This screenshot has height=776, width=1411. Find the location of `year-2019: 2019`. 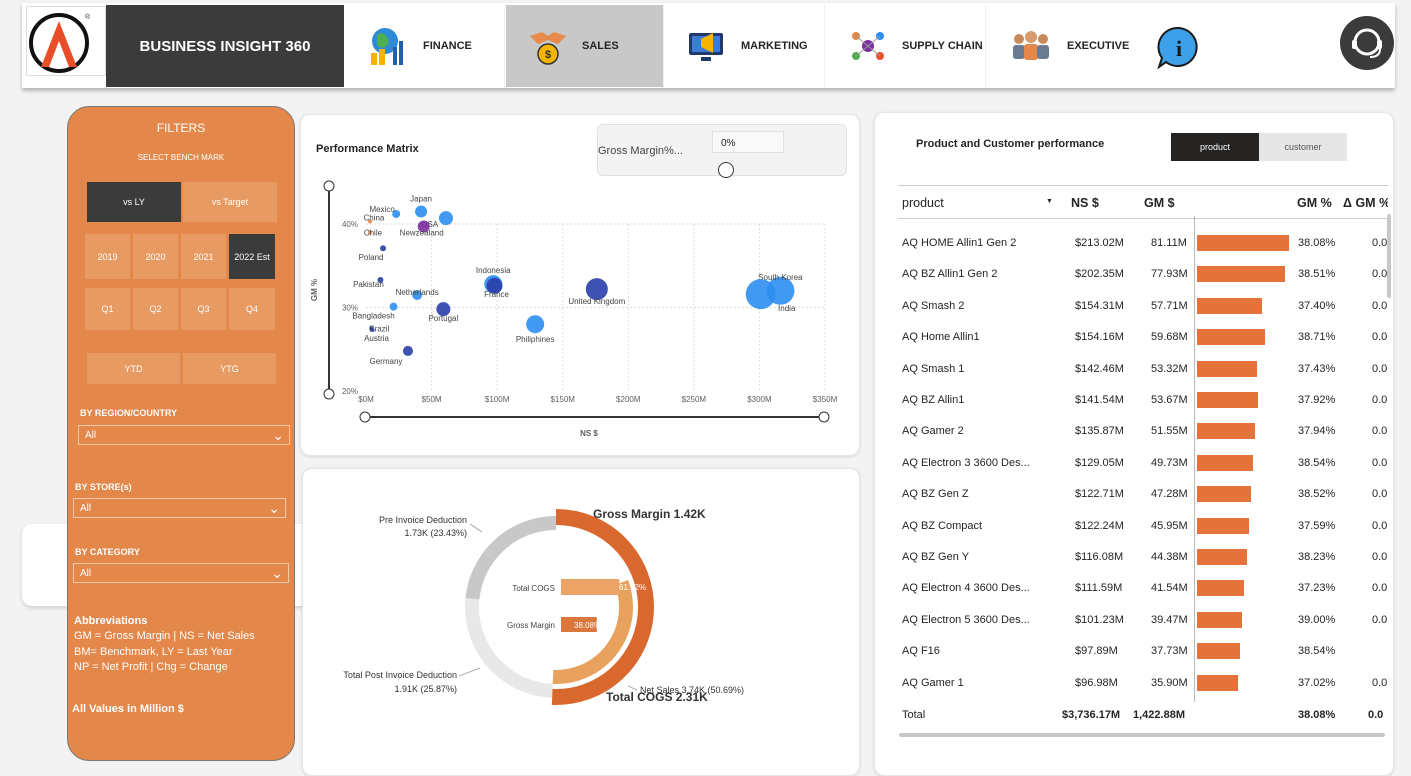

year-2019: 2019 is located at coordinates (107, 256).